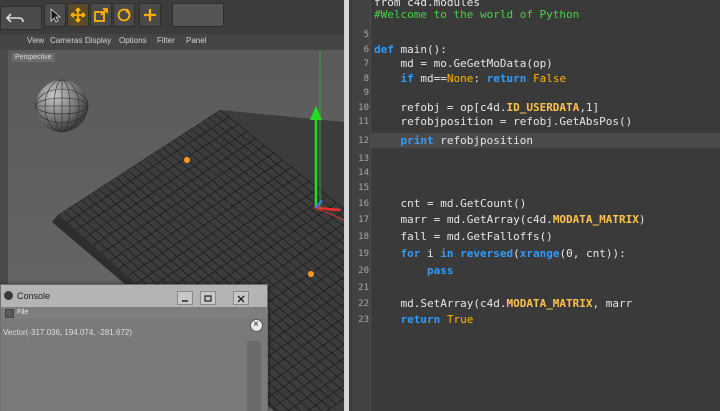 The height and width of the screenshot is (411, 720). I want to click on code-line: for i in reversed(xrange(0, cnt)):, so click(500, 253).